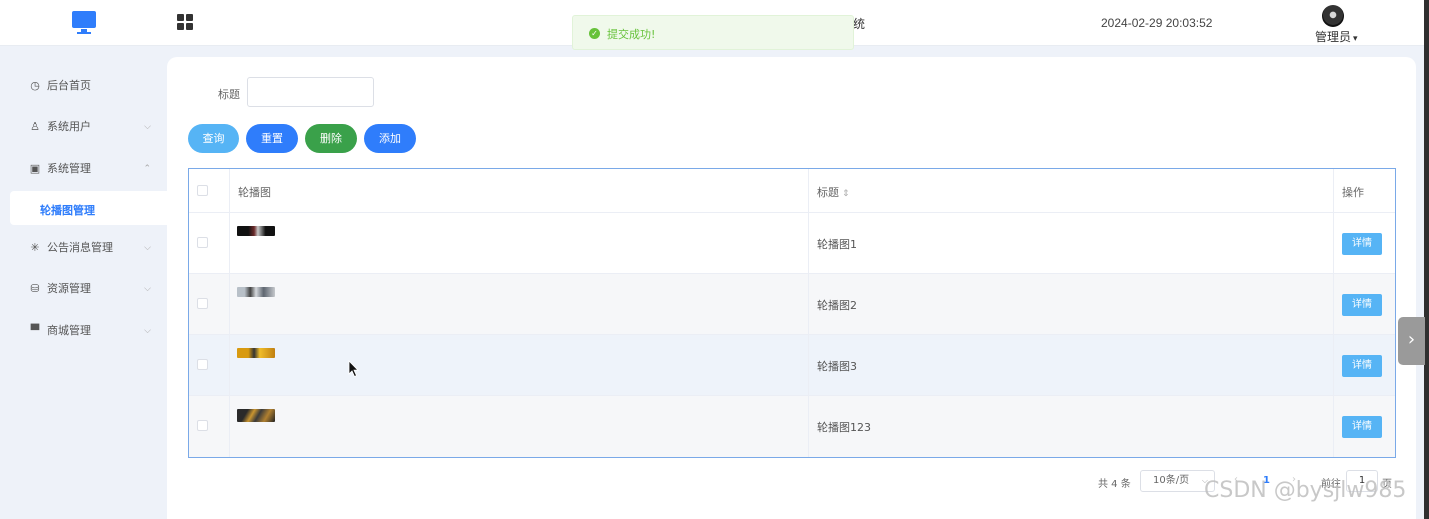 This screenshot has width=1429, height=519. What do you see at coordinates (213, 138) in the screenshot?
I see `search-button: 查询` at bounding box center [213, 138].